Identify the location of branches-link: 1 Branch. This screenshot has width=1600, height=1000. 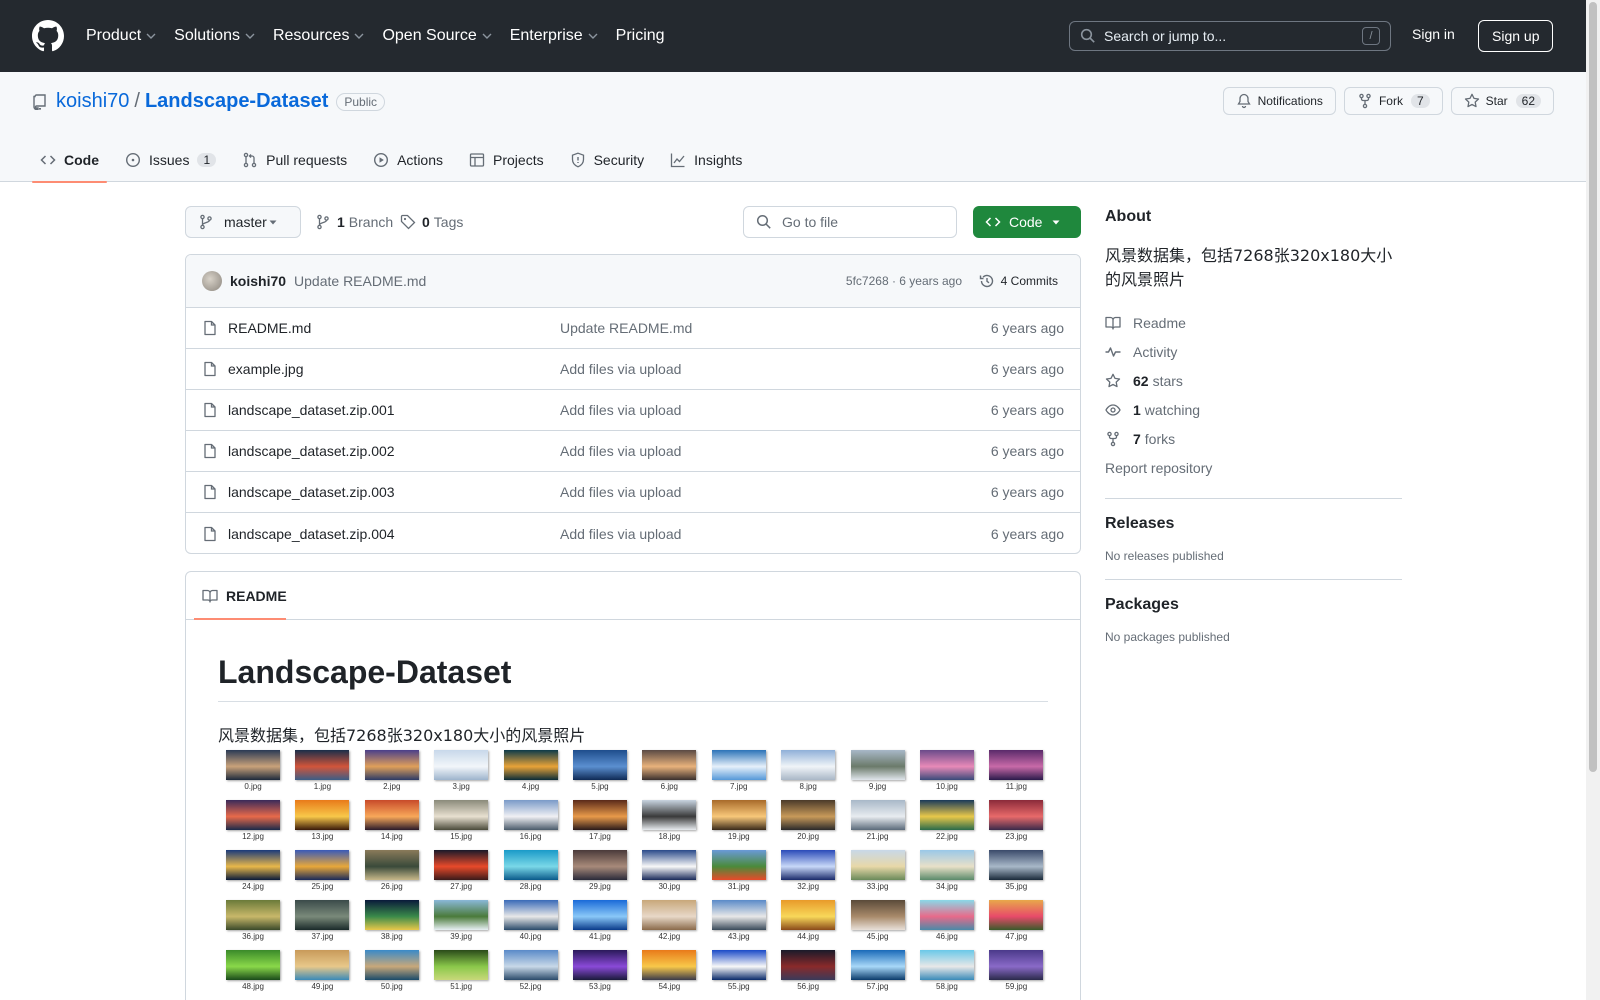
(354, 222).